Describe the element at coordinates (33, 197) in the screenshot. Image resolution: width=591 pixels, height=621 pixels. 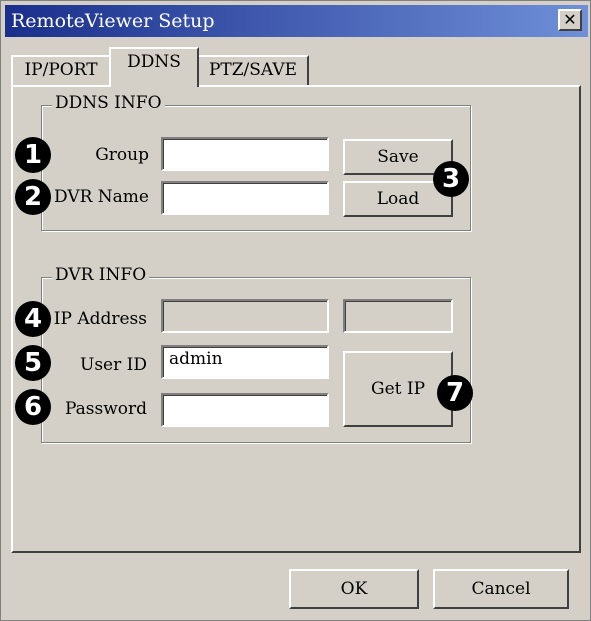
I see `callout-2-badge: 2` at that location.